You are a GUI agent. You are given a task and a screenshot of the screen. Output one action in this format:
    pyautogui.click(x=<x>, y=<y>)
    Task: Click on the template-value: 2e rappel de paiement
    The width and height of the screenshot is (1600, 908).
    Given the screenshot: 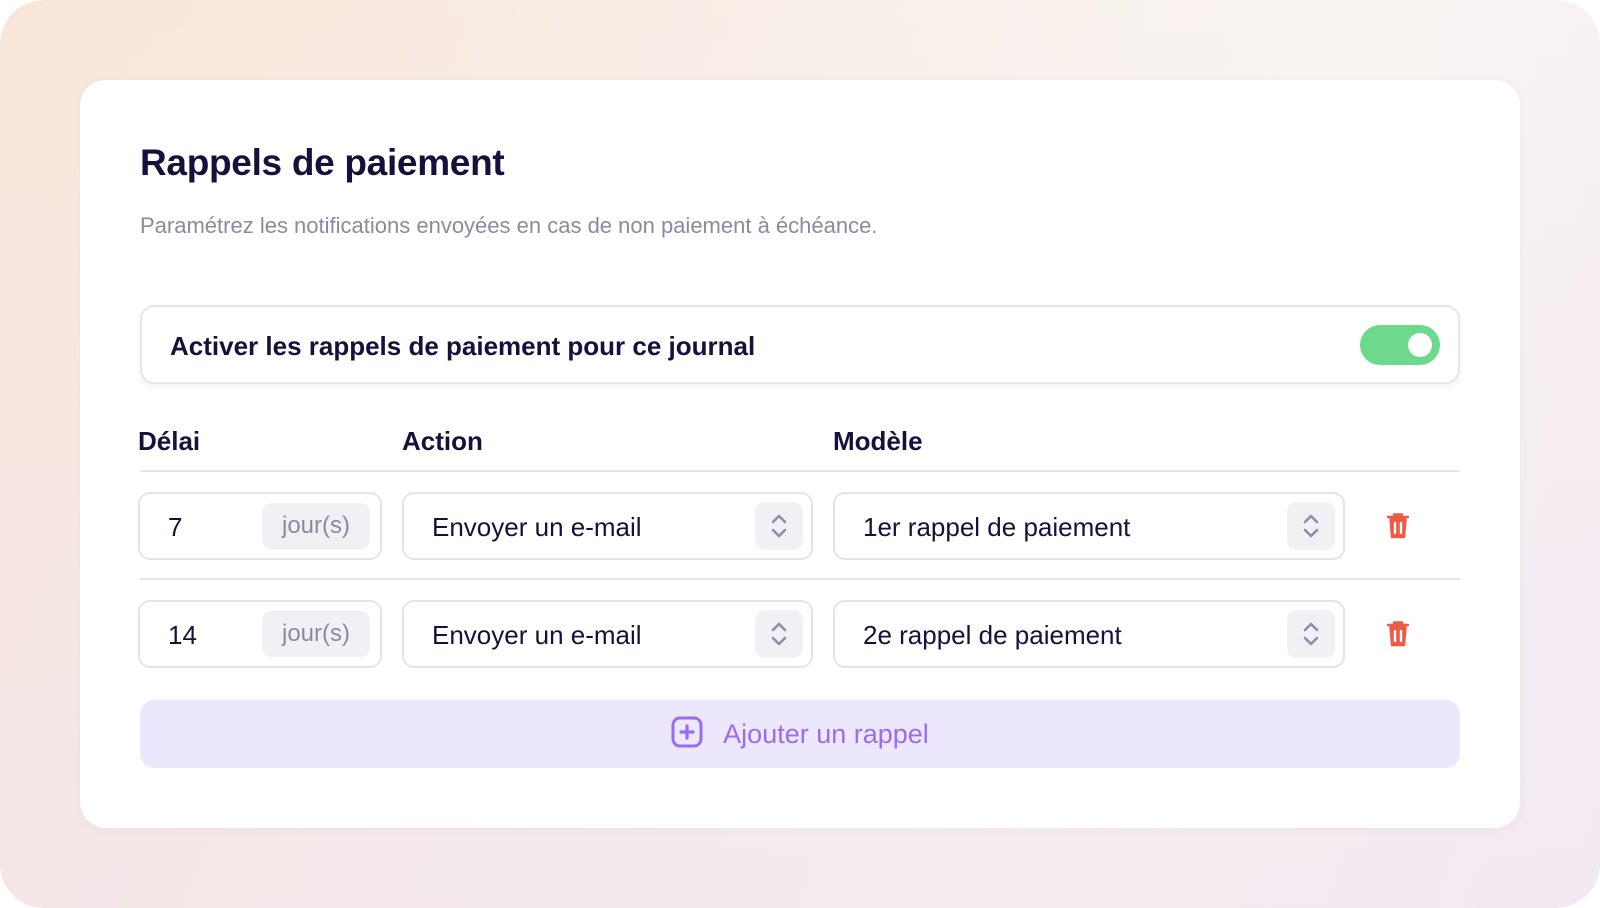 What is the action you would take?
    pyautogui.click(x=992, y=635)
    